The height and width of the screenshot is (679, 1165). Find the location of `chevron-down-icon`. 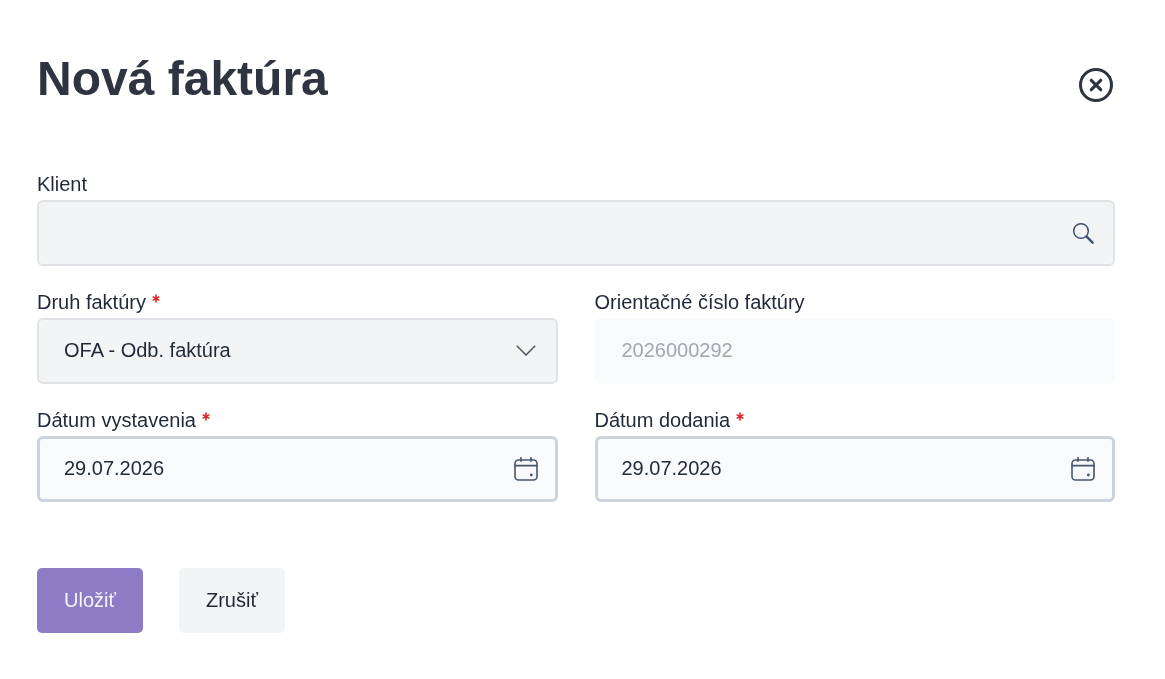

chevron-down-icon is located at coordinates (525, 351).